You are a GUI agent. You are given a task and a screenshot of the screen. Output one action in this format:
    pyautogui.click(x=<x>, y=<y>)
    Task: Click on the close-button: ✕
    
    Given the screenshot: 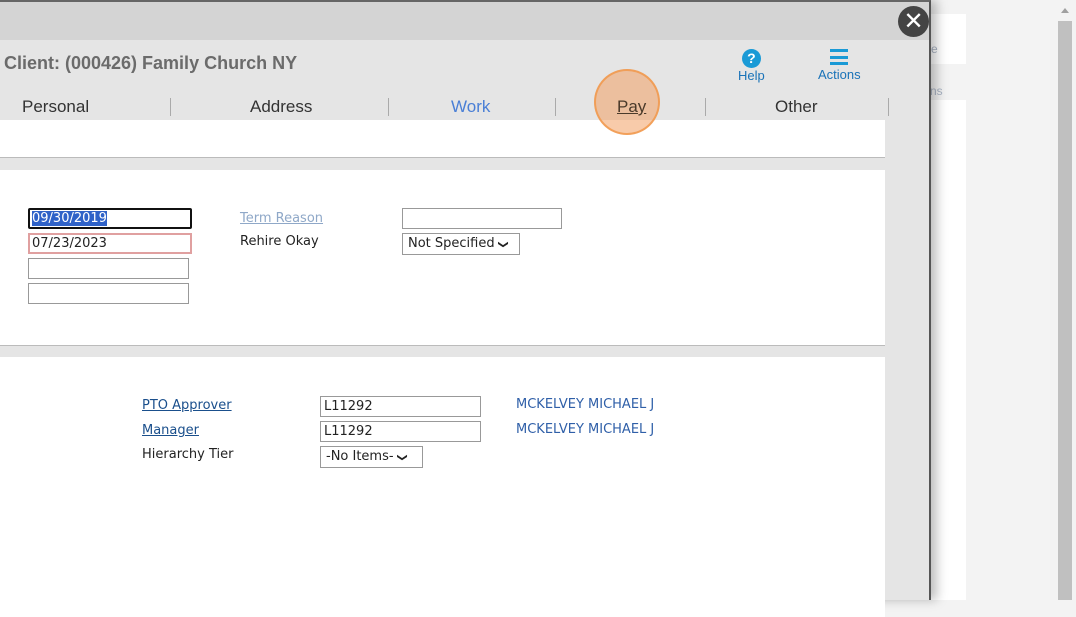 What is the action you would take?
    pyautogui.click(x=913, y=21)
    